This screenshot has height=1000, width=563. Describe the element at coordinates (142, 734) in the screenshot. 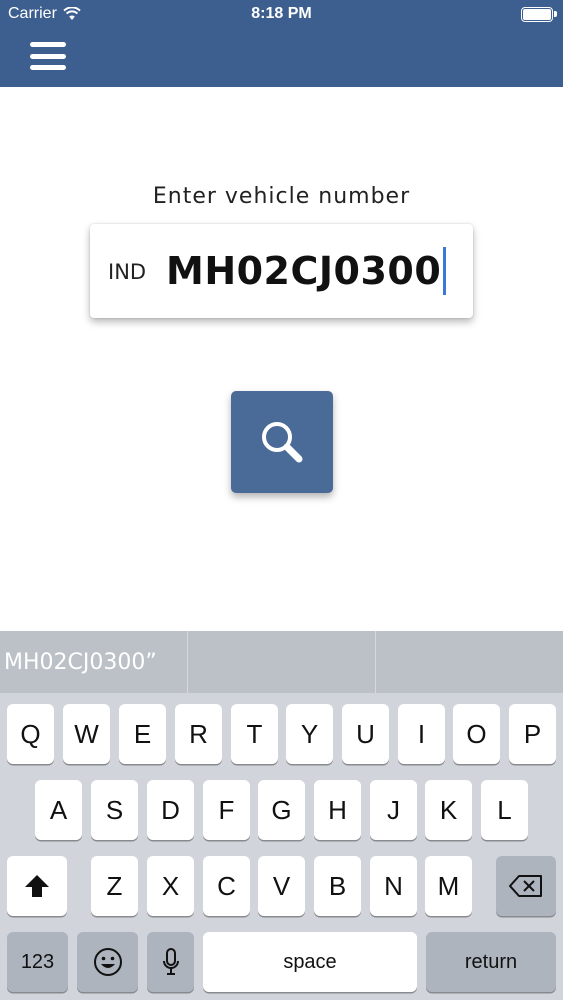

I see `key-e: E` at that location.